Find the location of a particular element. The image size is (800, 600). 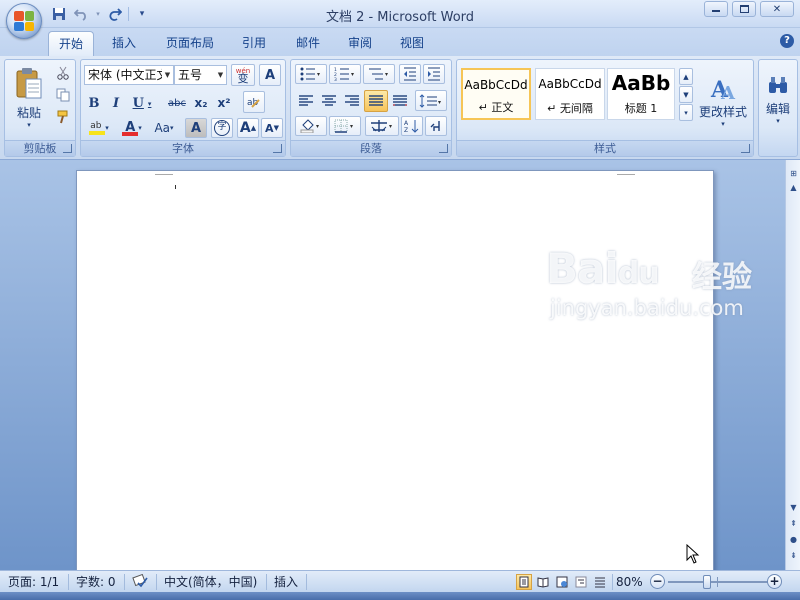

borders-button: ▾ is located at coordinates (345, 126).